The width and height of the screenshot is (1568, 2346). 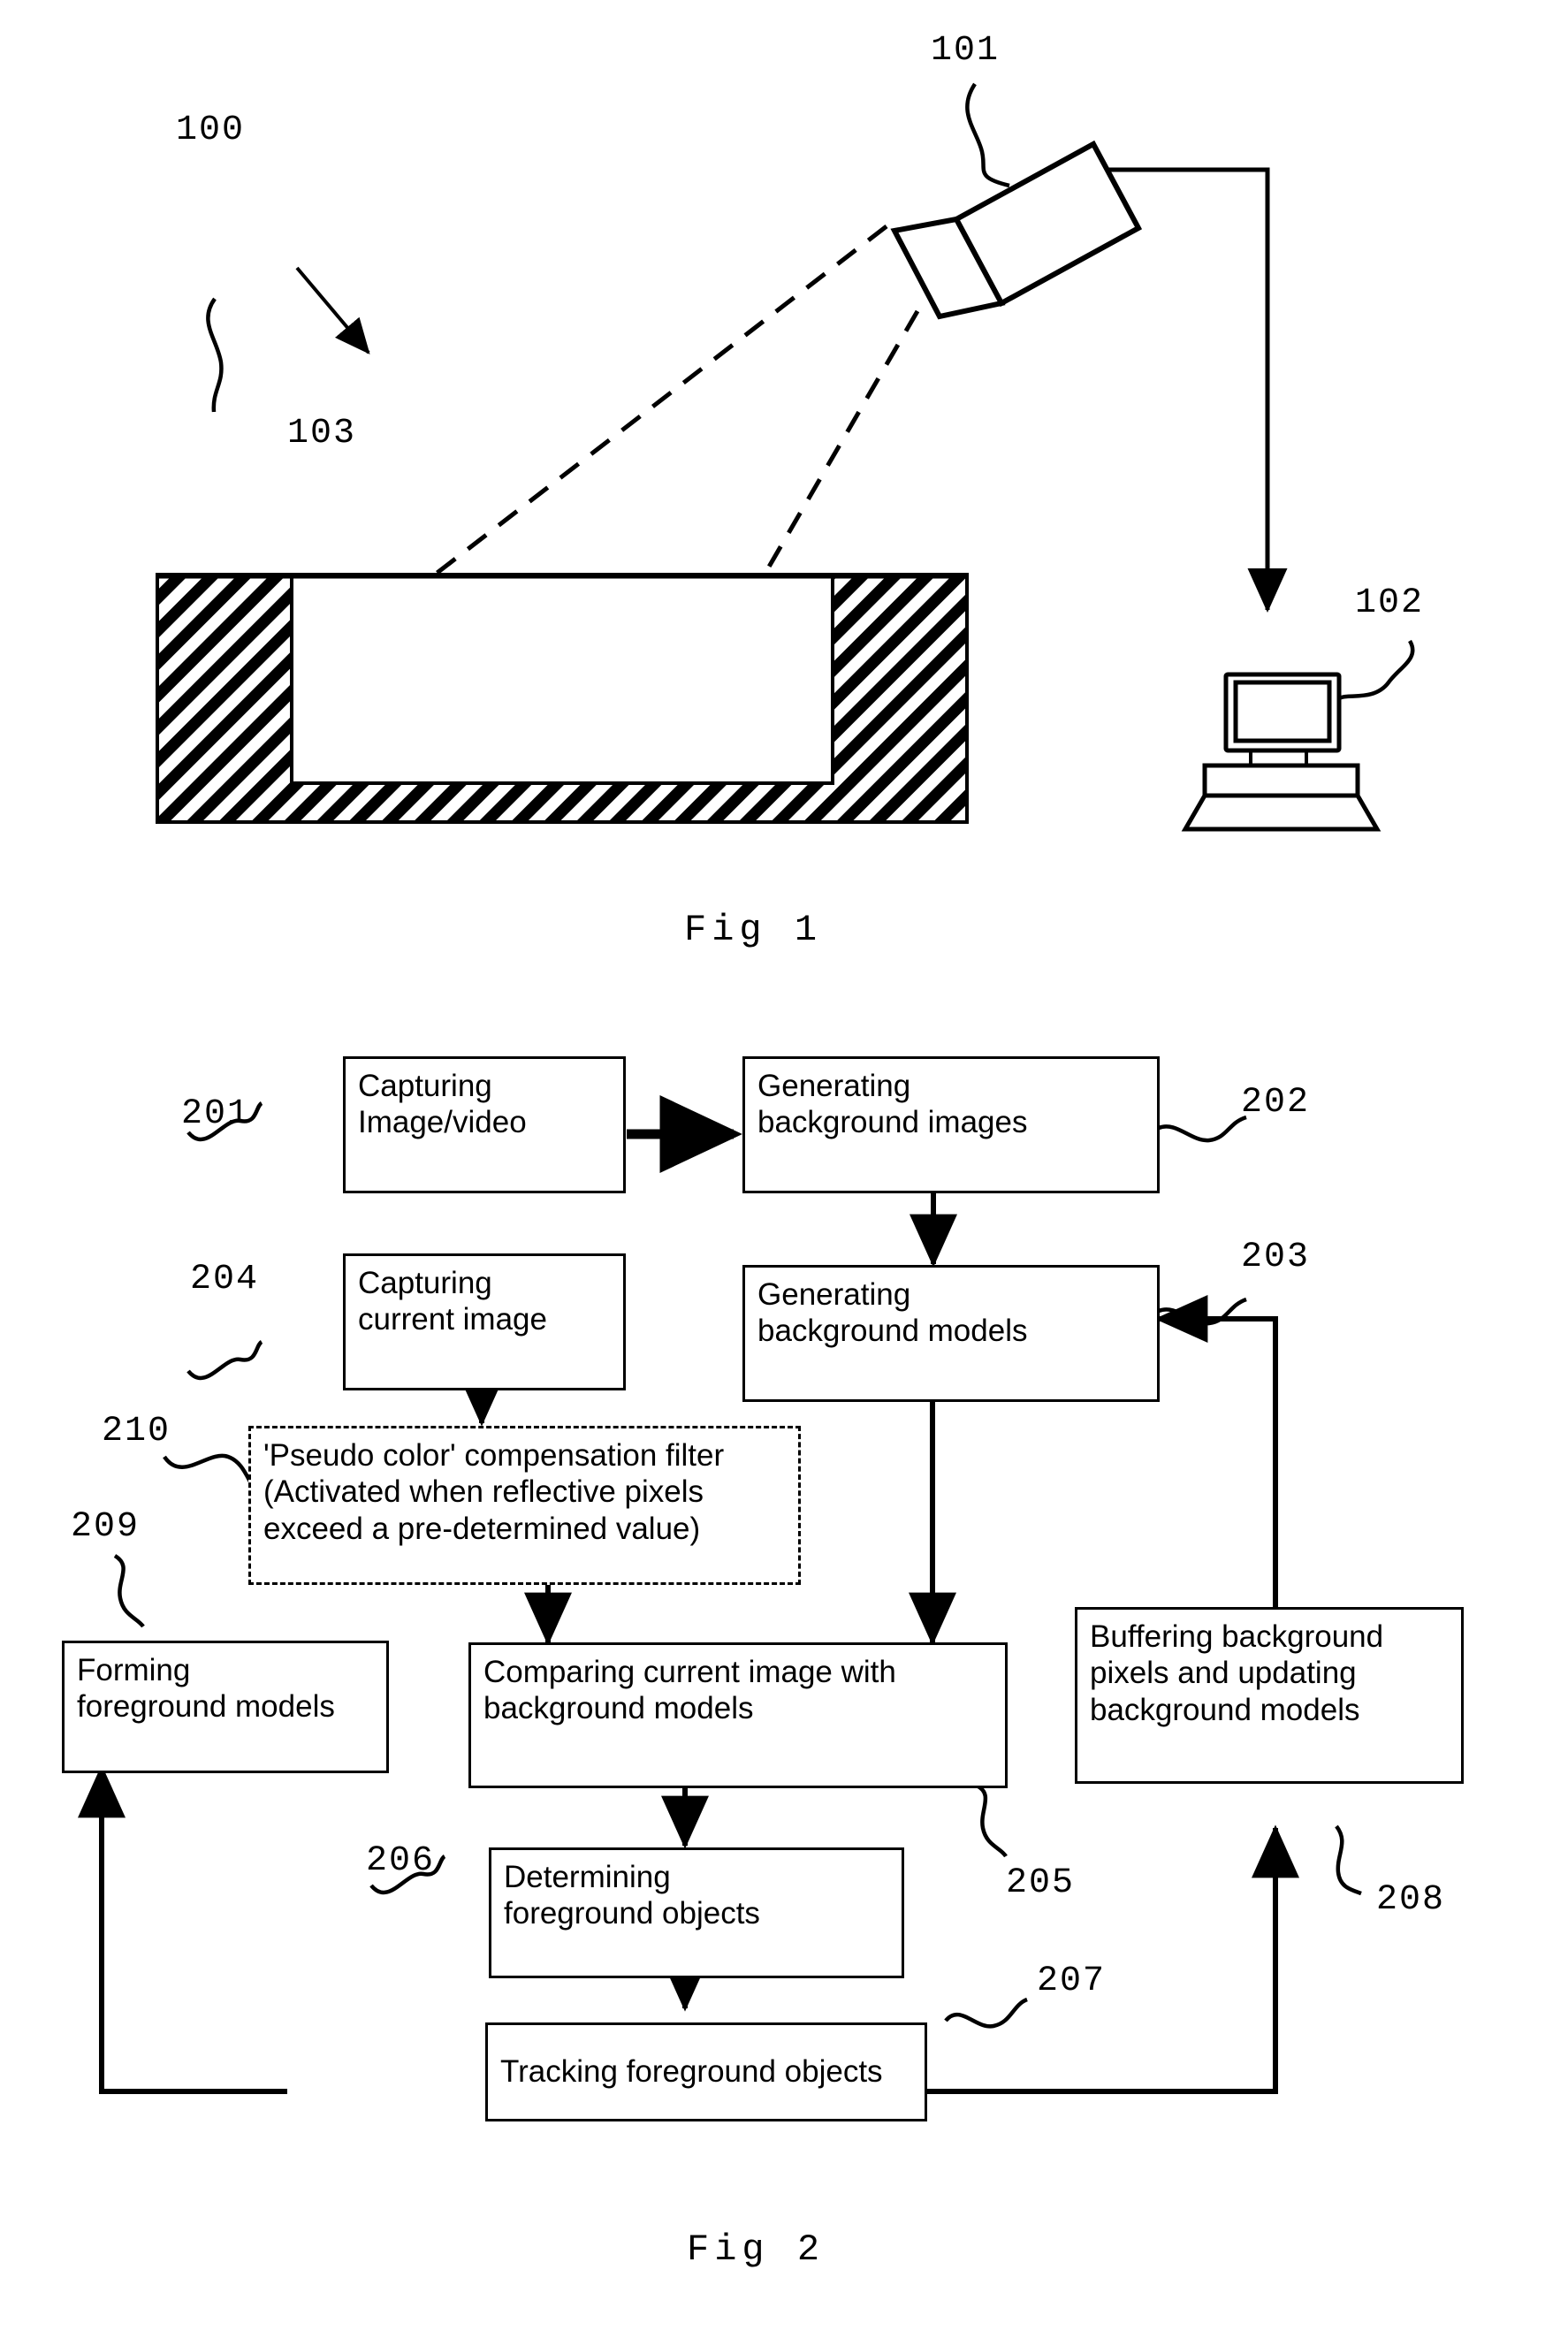 I want to click on ref-label-201: 201, so click(x=216, y=1114).